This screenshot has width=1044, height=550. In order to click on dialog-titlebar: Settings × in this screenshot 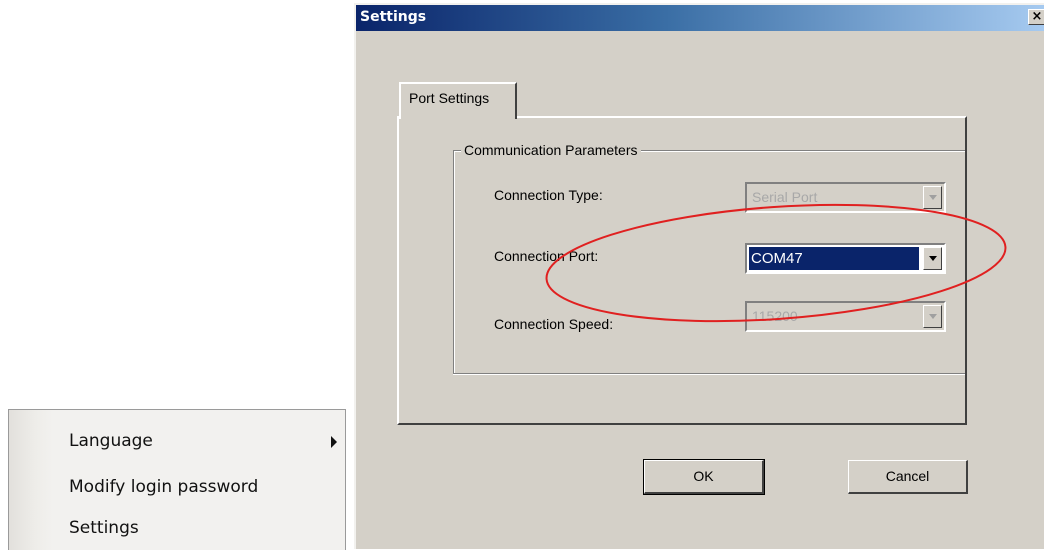, I will do `click(700, 18)`.